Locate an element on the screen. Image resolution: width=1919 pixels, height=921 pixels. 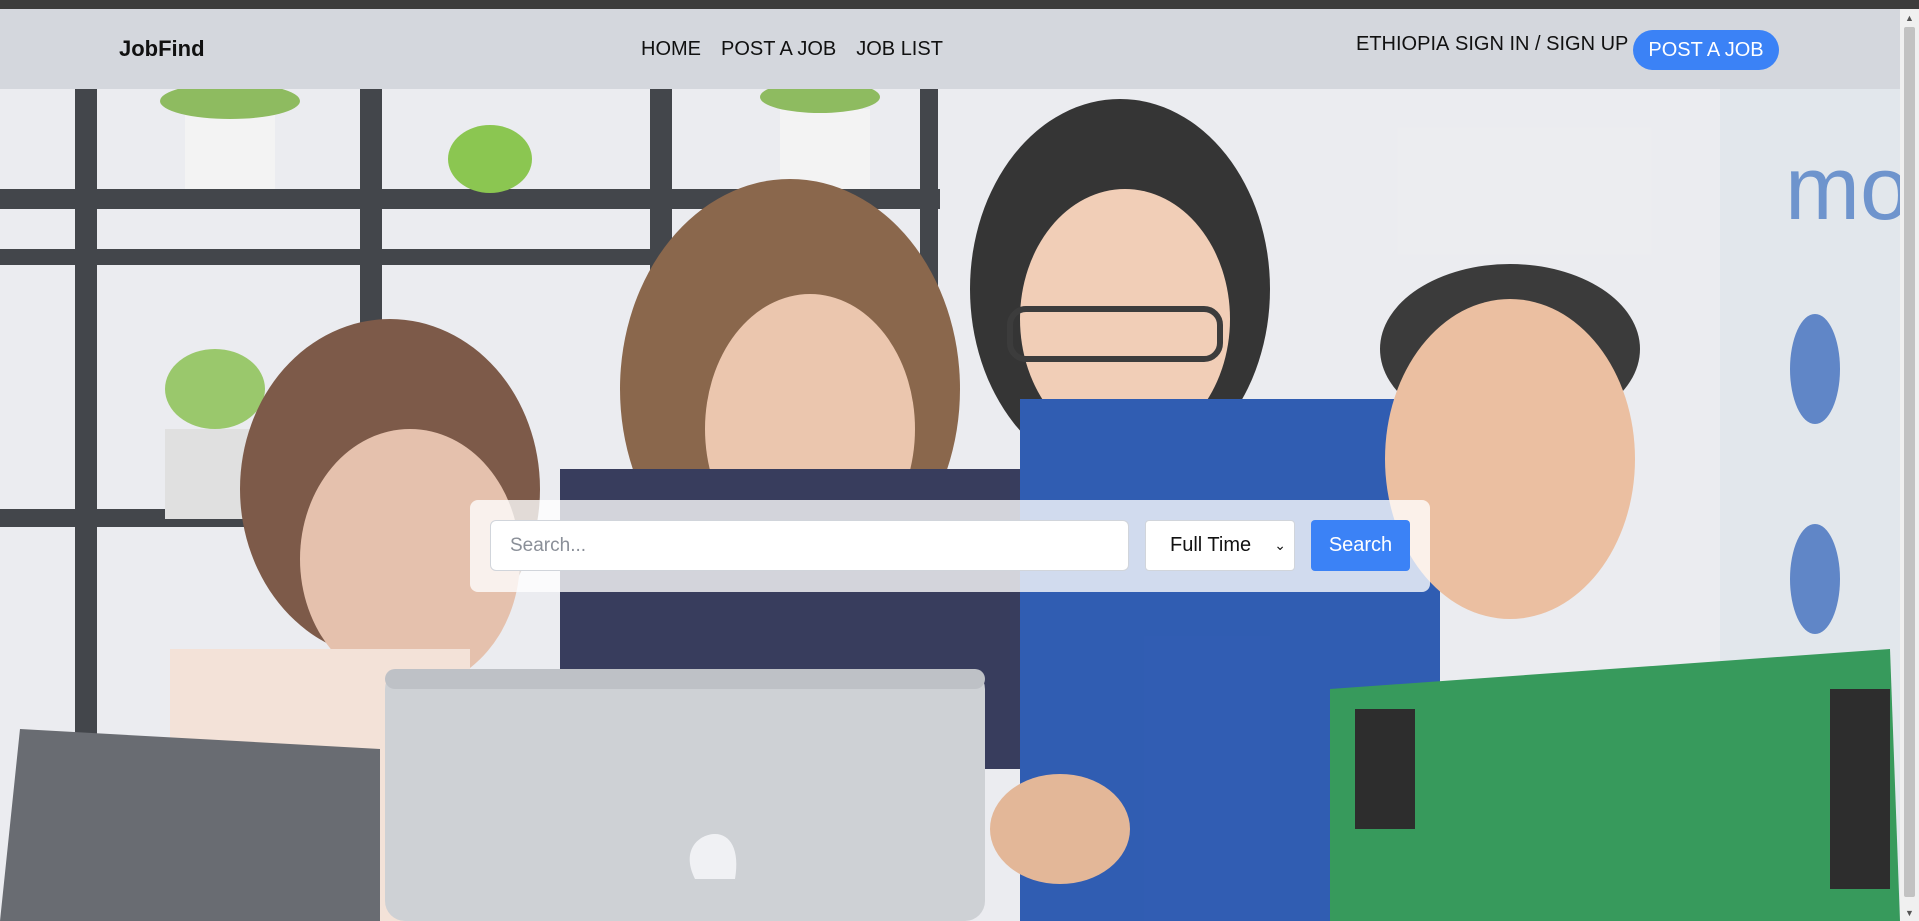
scroll-up-arrow-icon: ▲ is located at coordinates (1909, 17).